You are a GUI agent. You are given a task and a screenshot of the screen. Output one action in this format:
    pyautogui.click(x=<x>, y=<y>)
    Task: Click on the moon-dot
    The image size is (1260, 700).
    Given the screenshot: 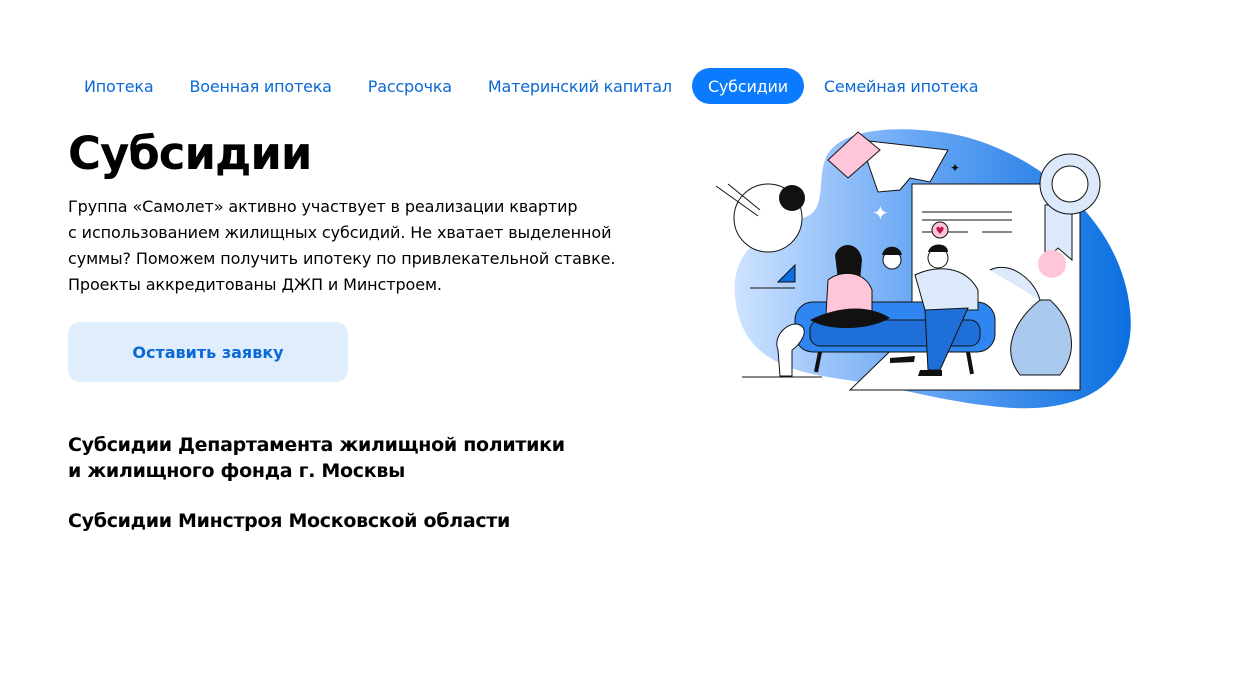 What is the action you would take?
    pyautogui.click(x=792, y=198)
    